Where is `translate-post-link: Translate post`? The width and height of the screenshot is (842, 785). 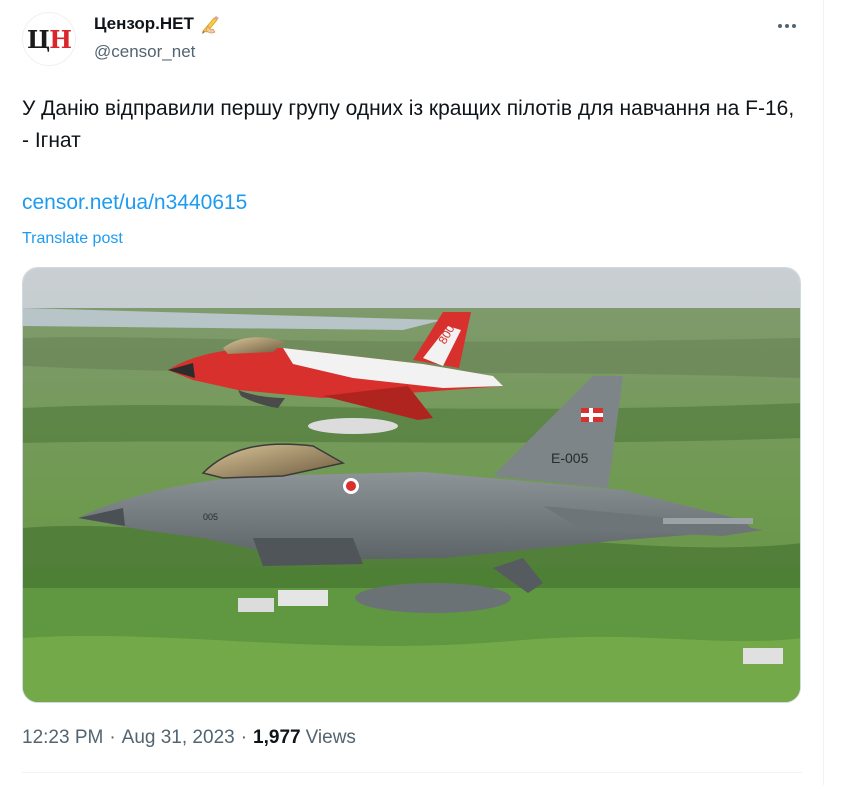 translate-post-link: Translate post is located at coordinates (72, 239).